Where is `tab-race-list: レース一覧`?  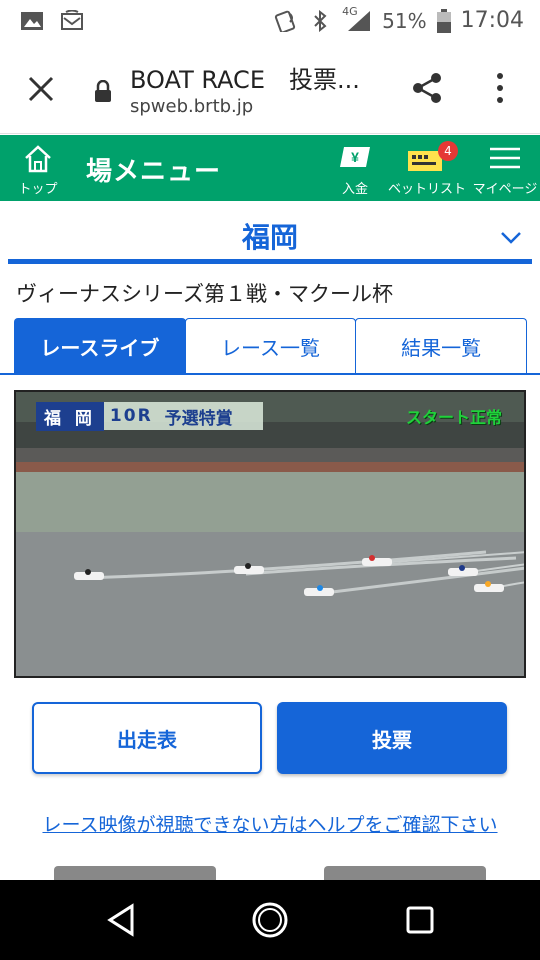
tab-race-list: レース一覧 is located at coordinates (270, 346).